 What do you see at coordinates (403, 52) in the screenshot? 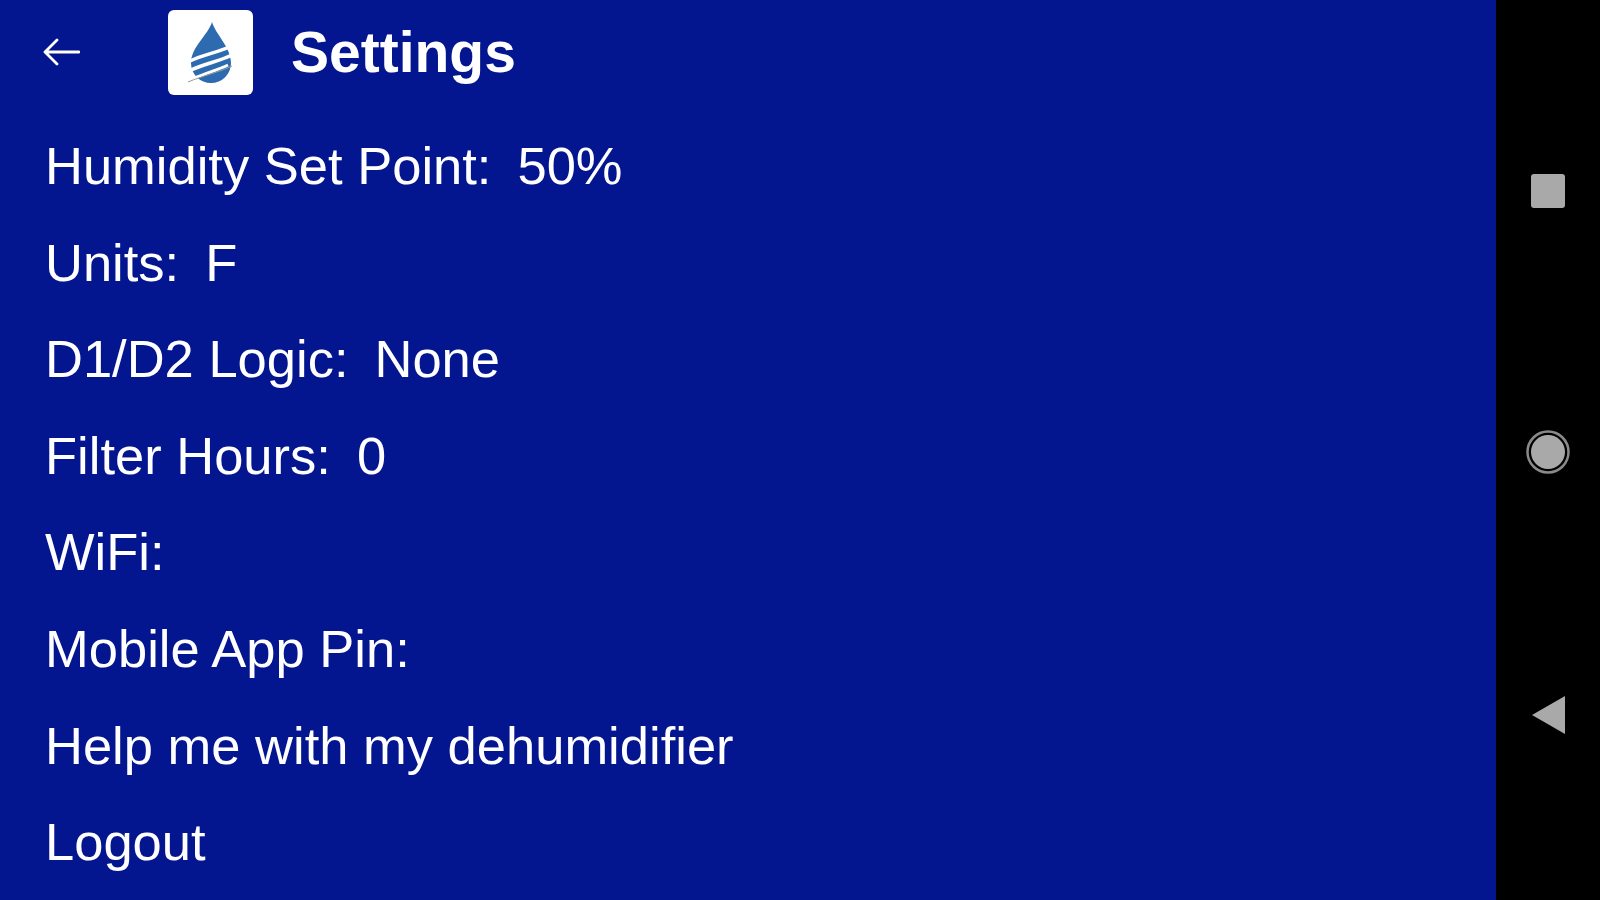
I see `app-bar-title: Settings` at bounding box center [403, 52].